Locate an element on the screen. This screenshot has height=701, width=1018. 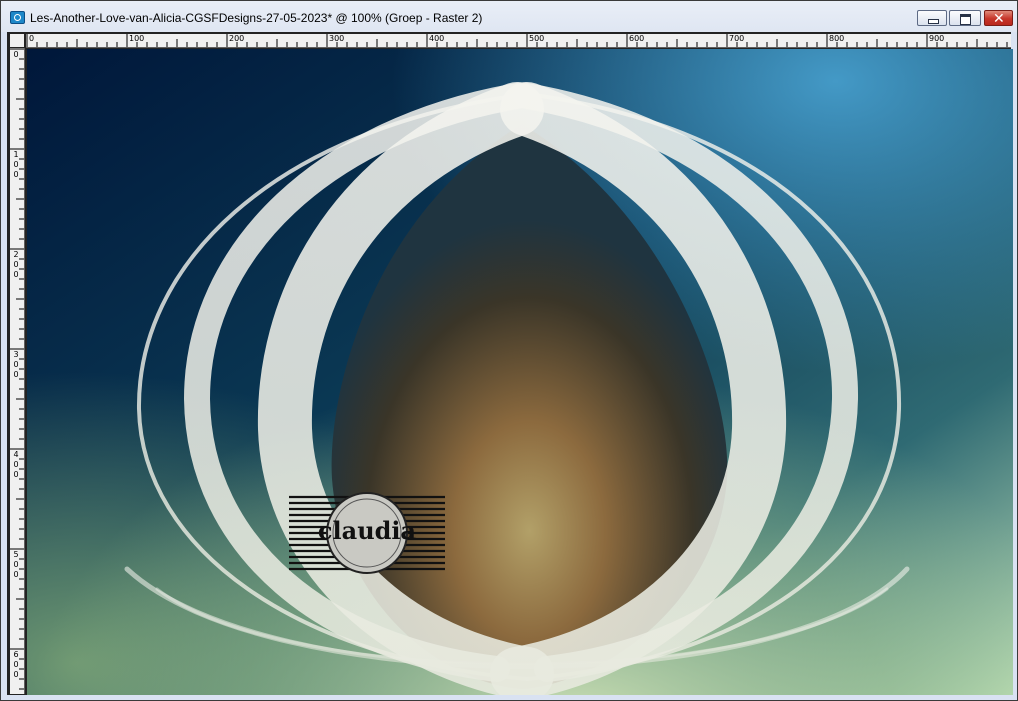
horizontal-ruler: 0 100 200 300 400 500 600 700 800 900 is located at coordinates (518, 41).